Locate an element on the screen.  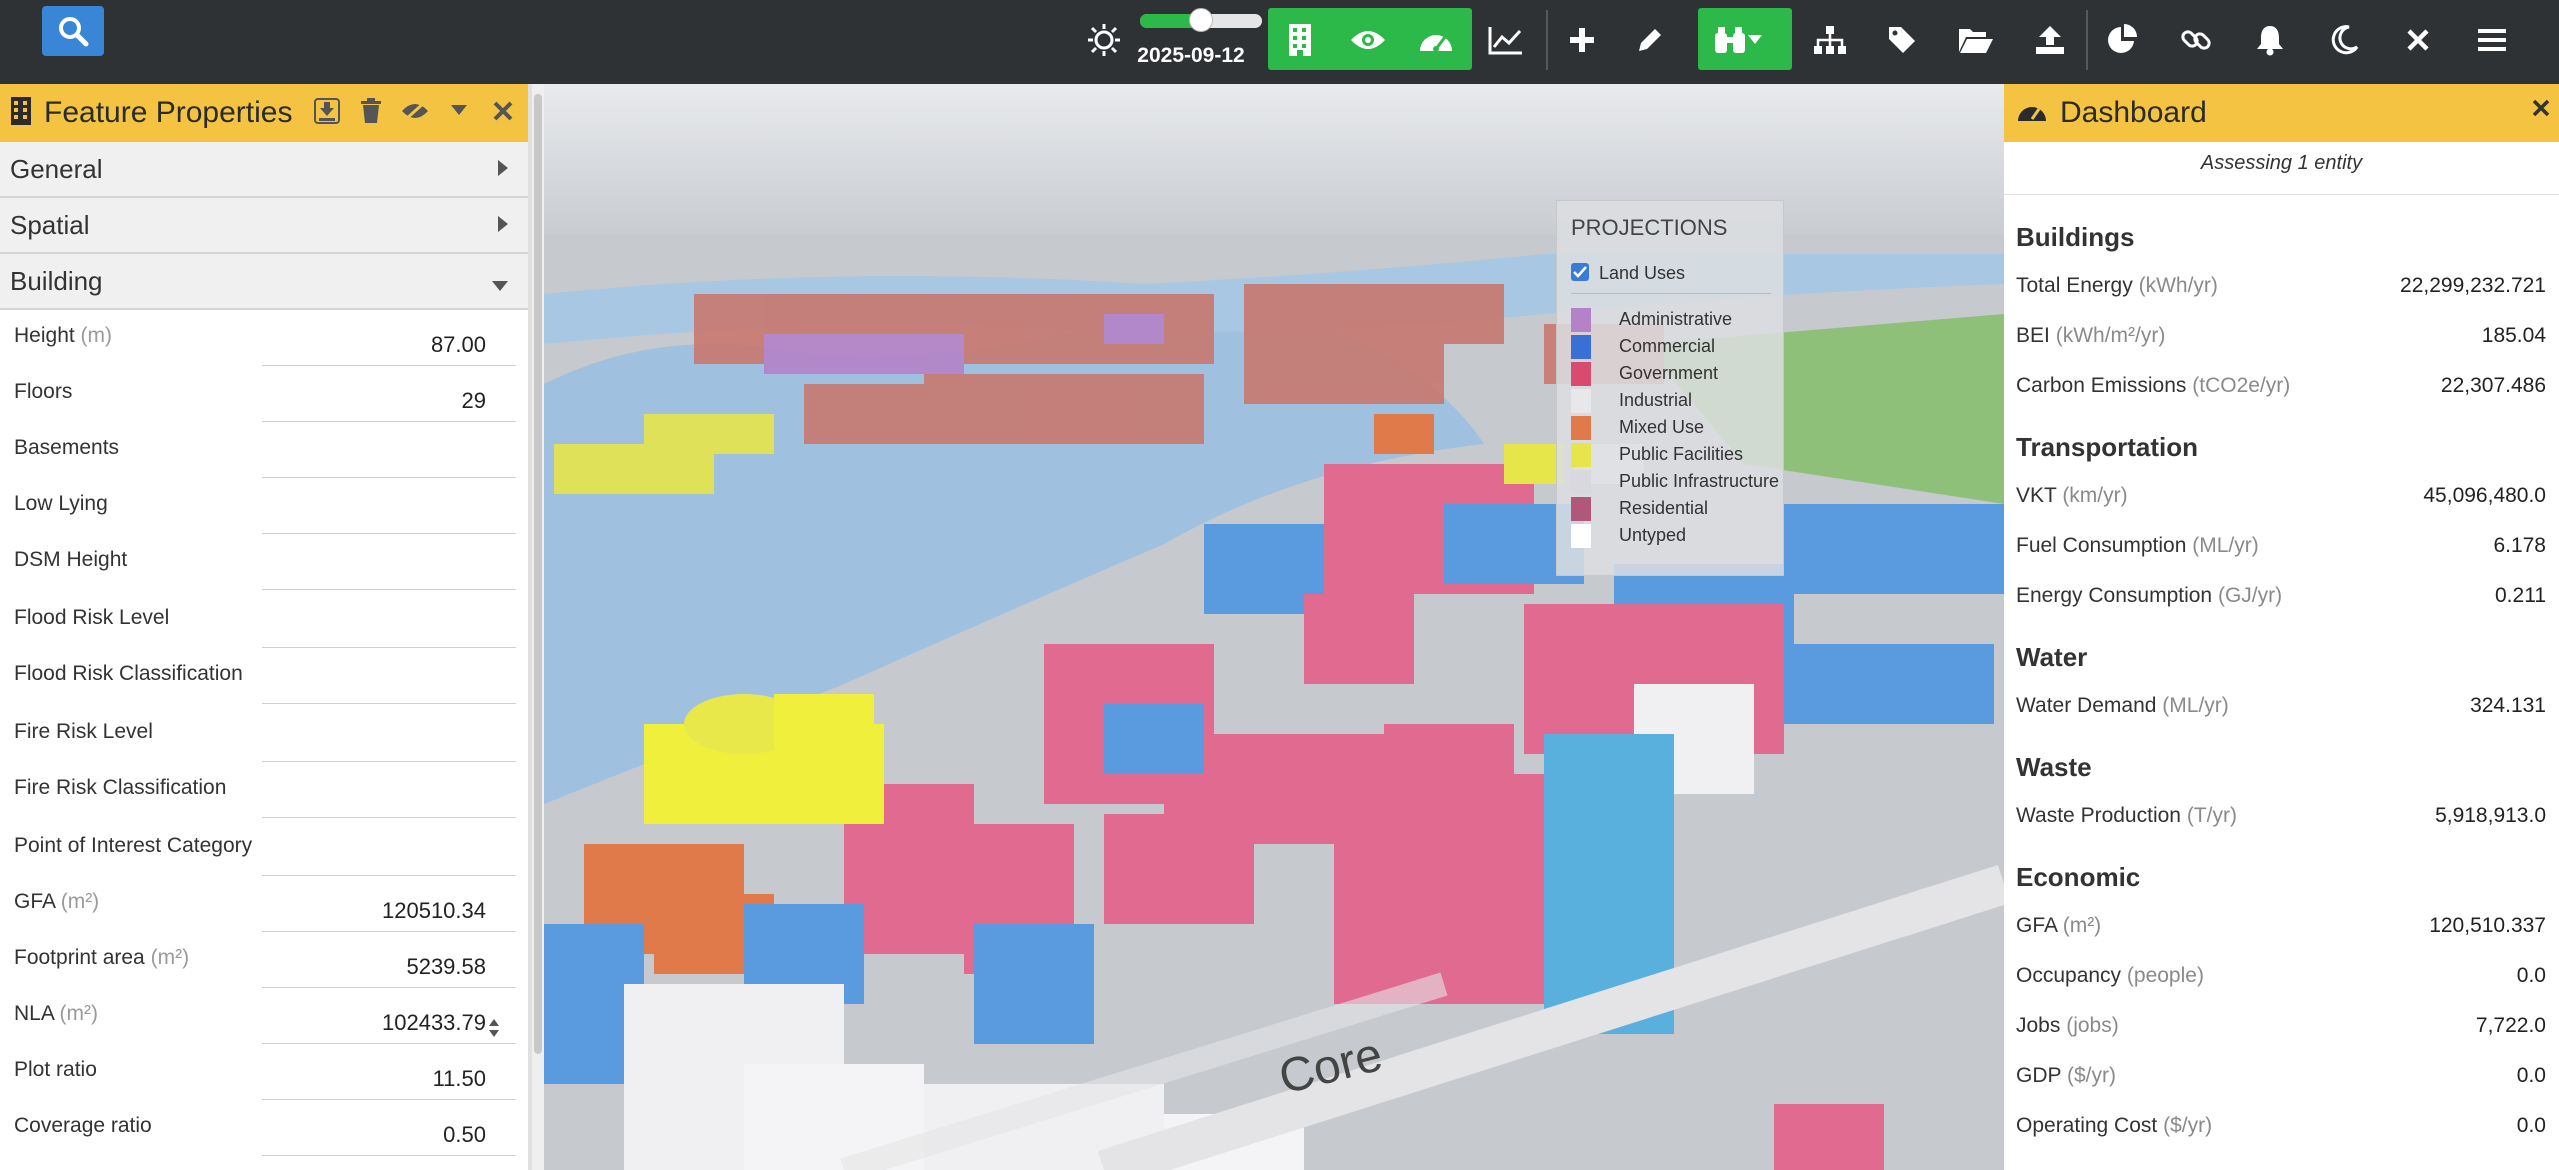
prop-label: Flood Risk Classification is located at coordinates (128, 673).